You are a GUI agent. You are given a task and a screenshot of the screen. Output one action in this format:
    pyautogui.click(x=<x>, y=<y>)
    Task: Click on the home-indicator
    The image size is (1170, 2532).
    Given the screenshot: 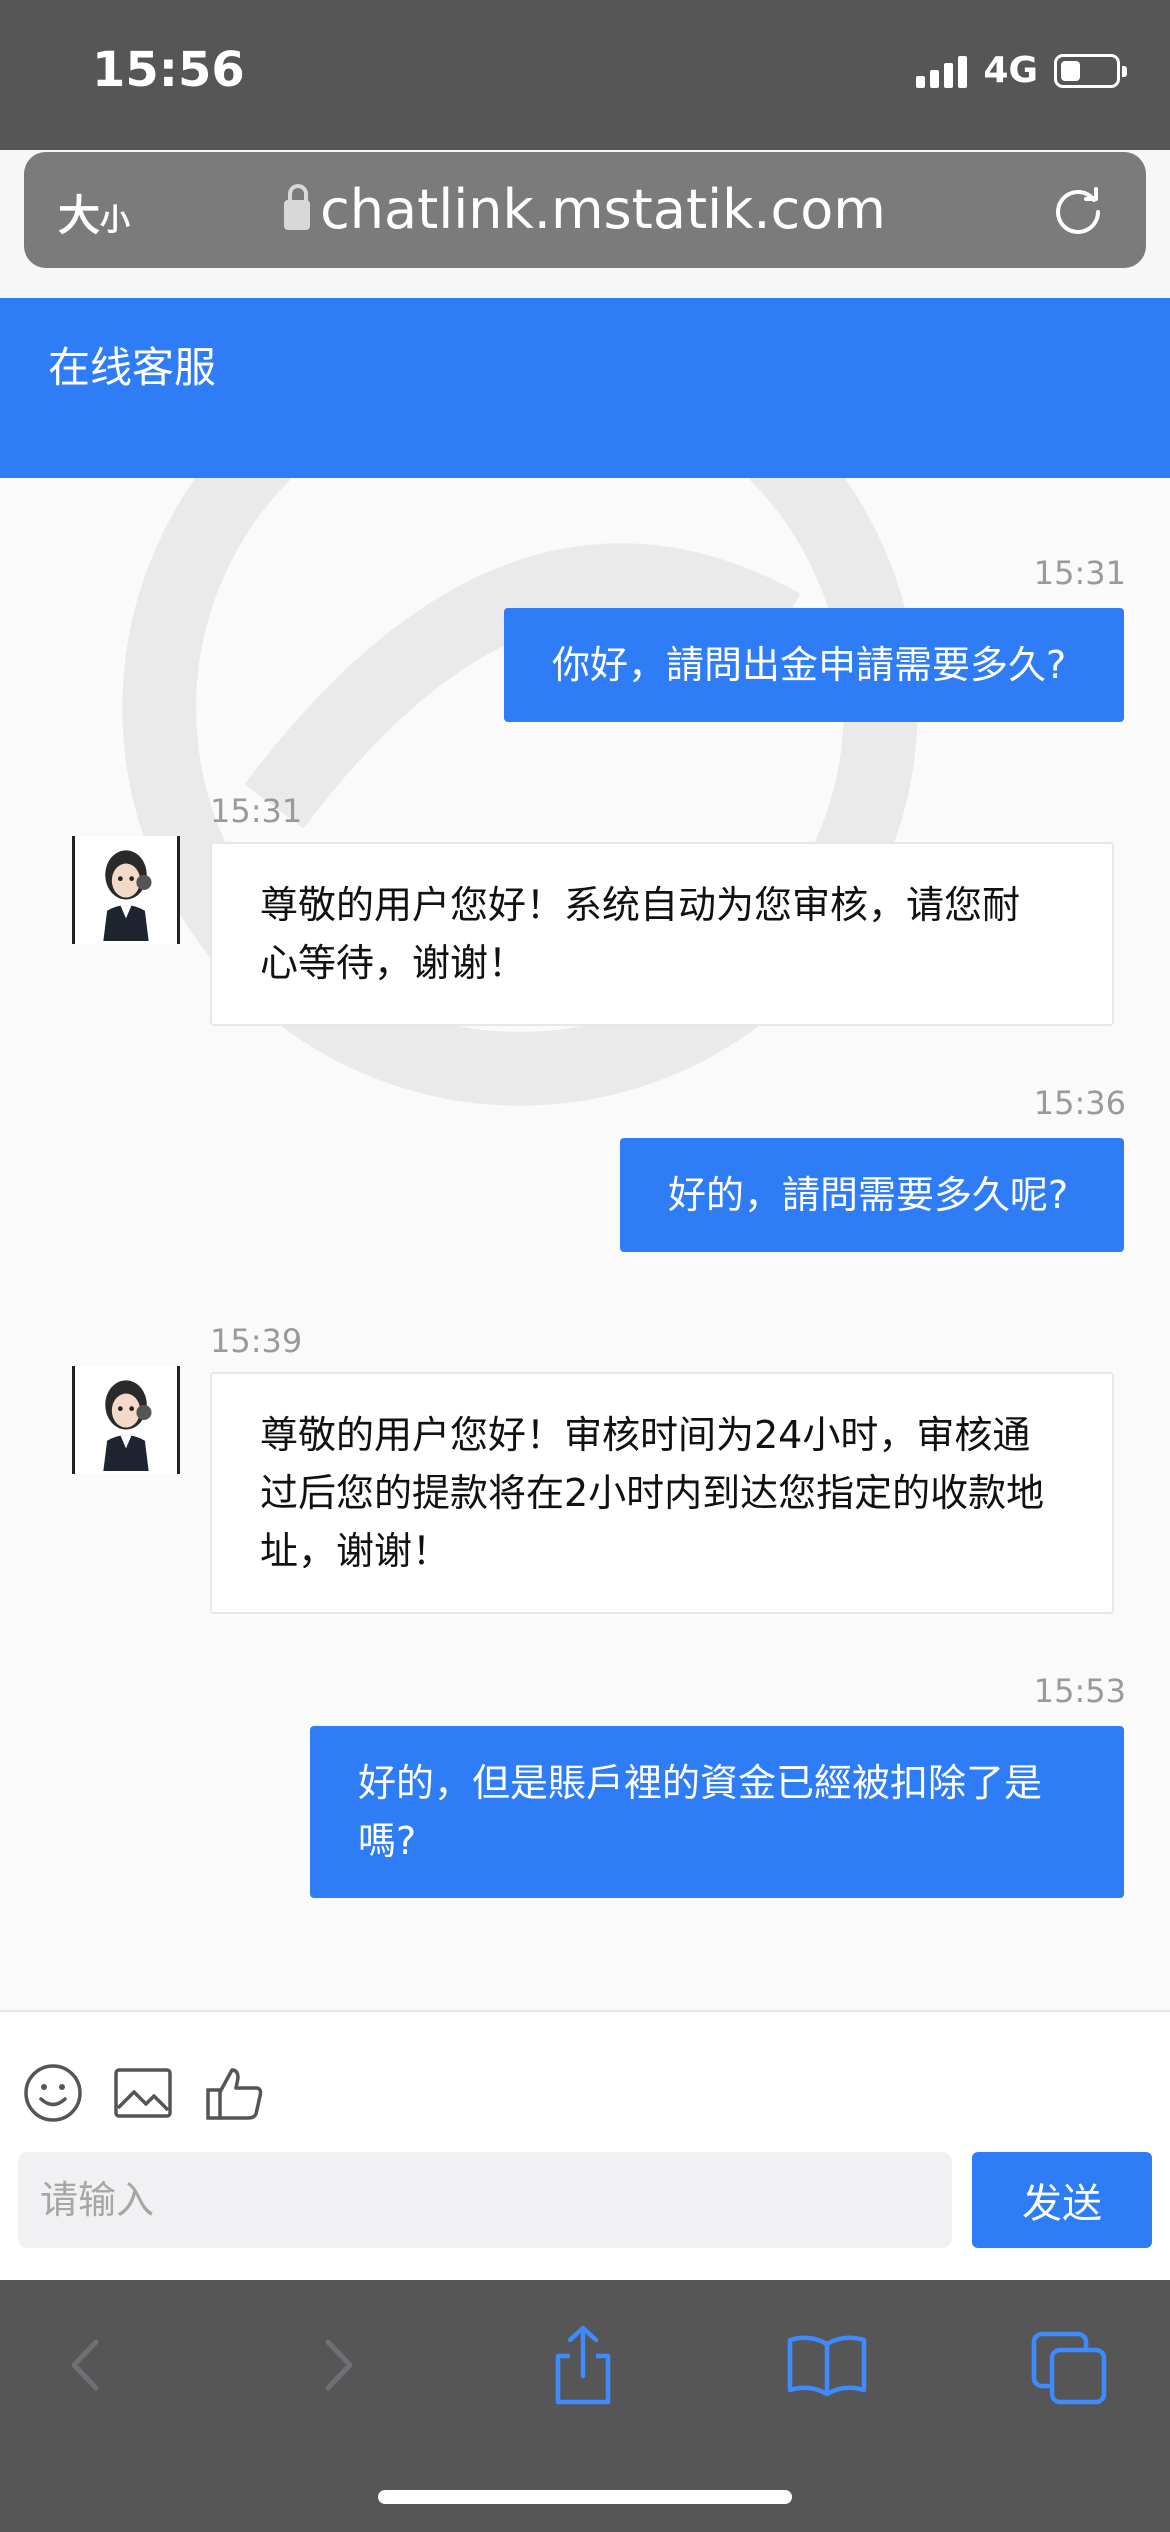 What is the action you would take?
    pyautogui.click(x=585, y=2497)
    